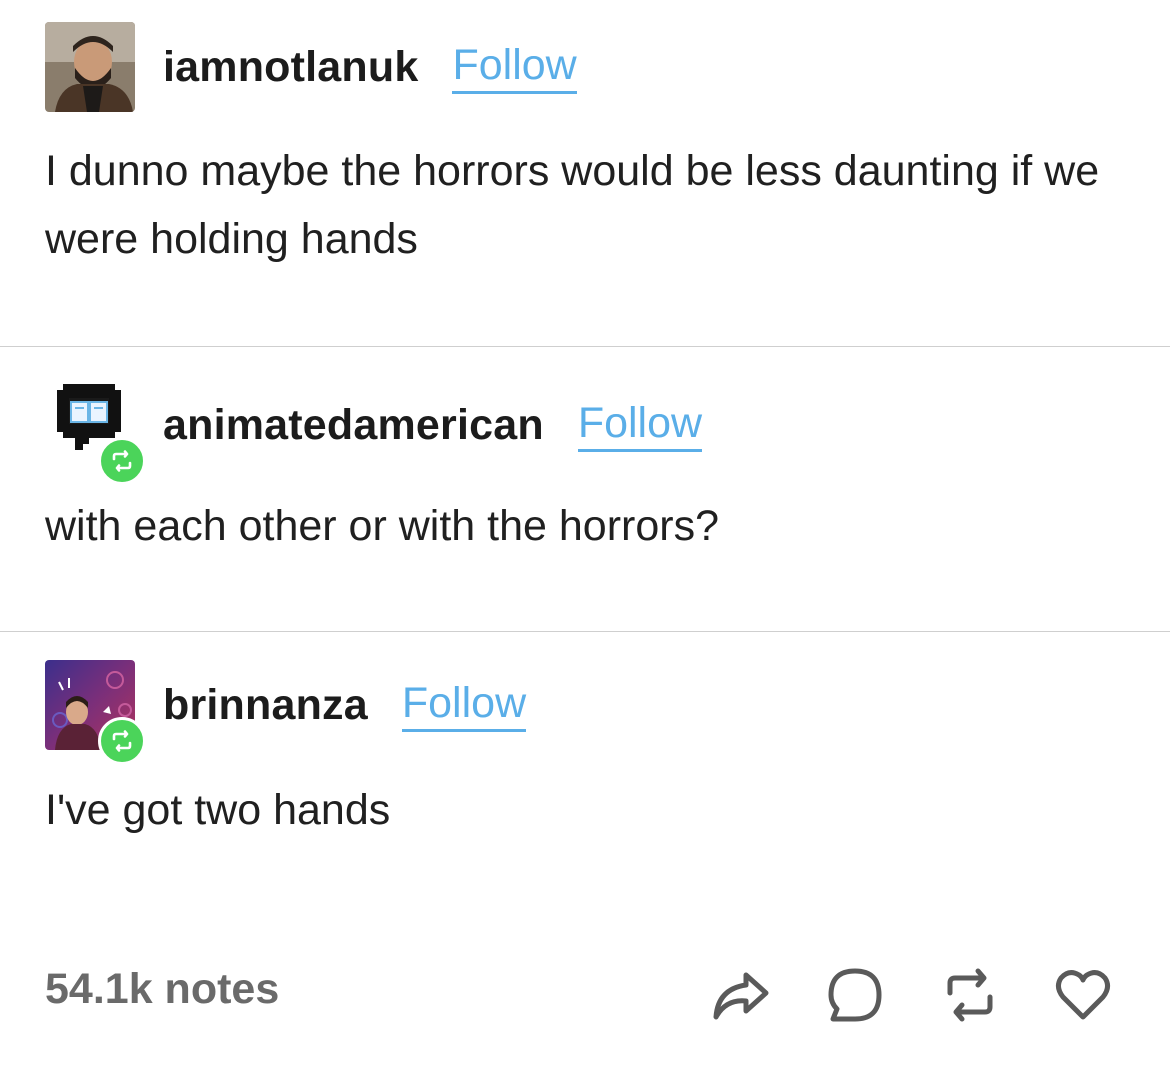  What do you see at coordinates (382, 526) in the screenshot?
I see `post-text: with each other or with the horrors?` at bounding box center [382, 526].